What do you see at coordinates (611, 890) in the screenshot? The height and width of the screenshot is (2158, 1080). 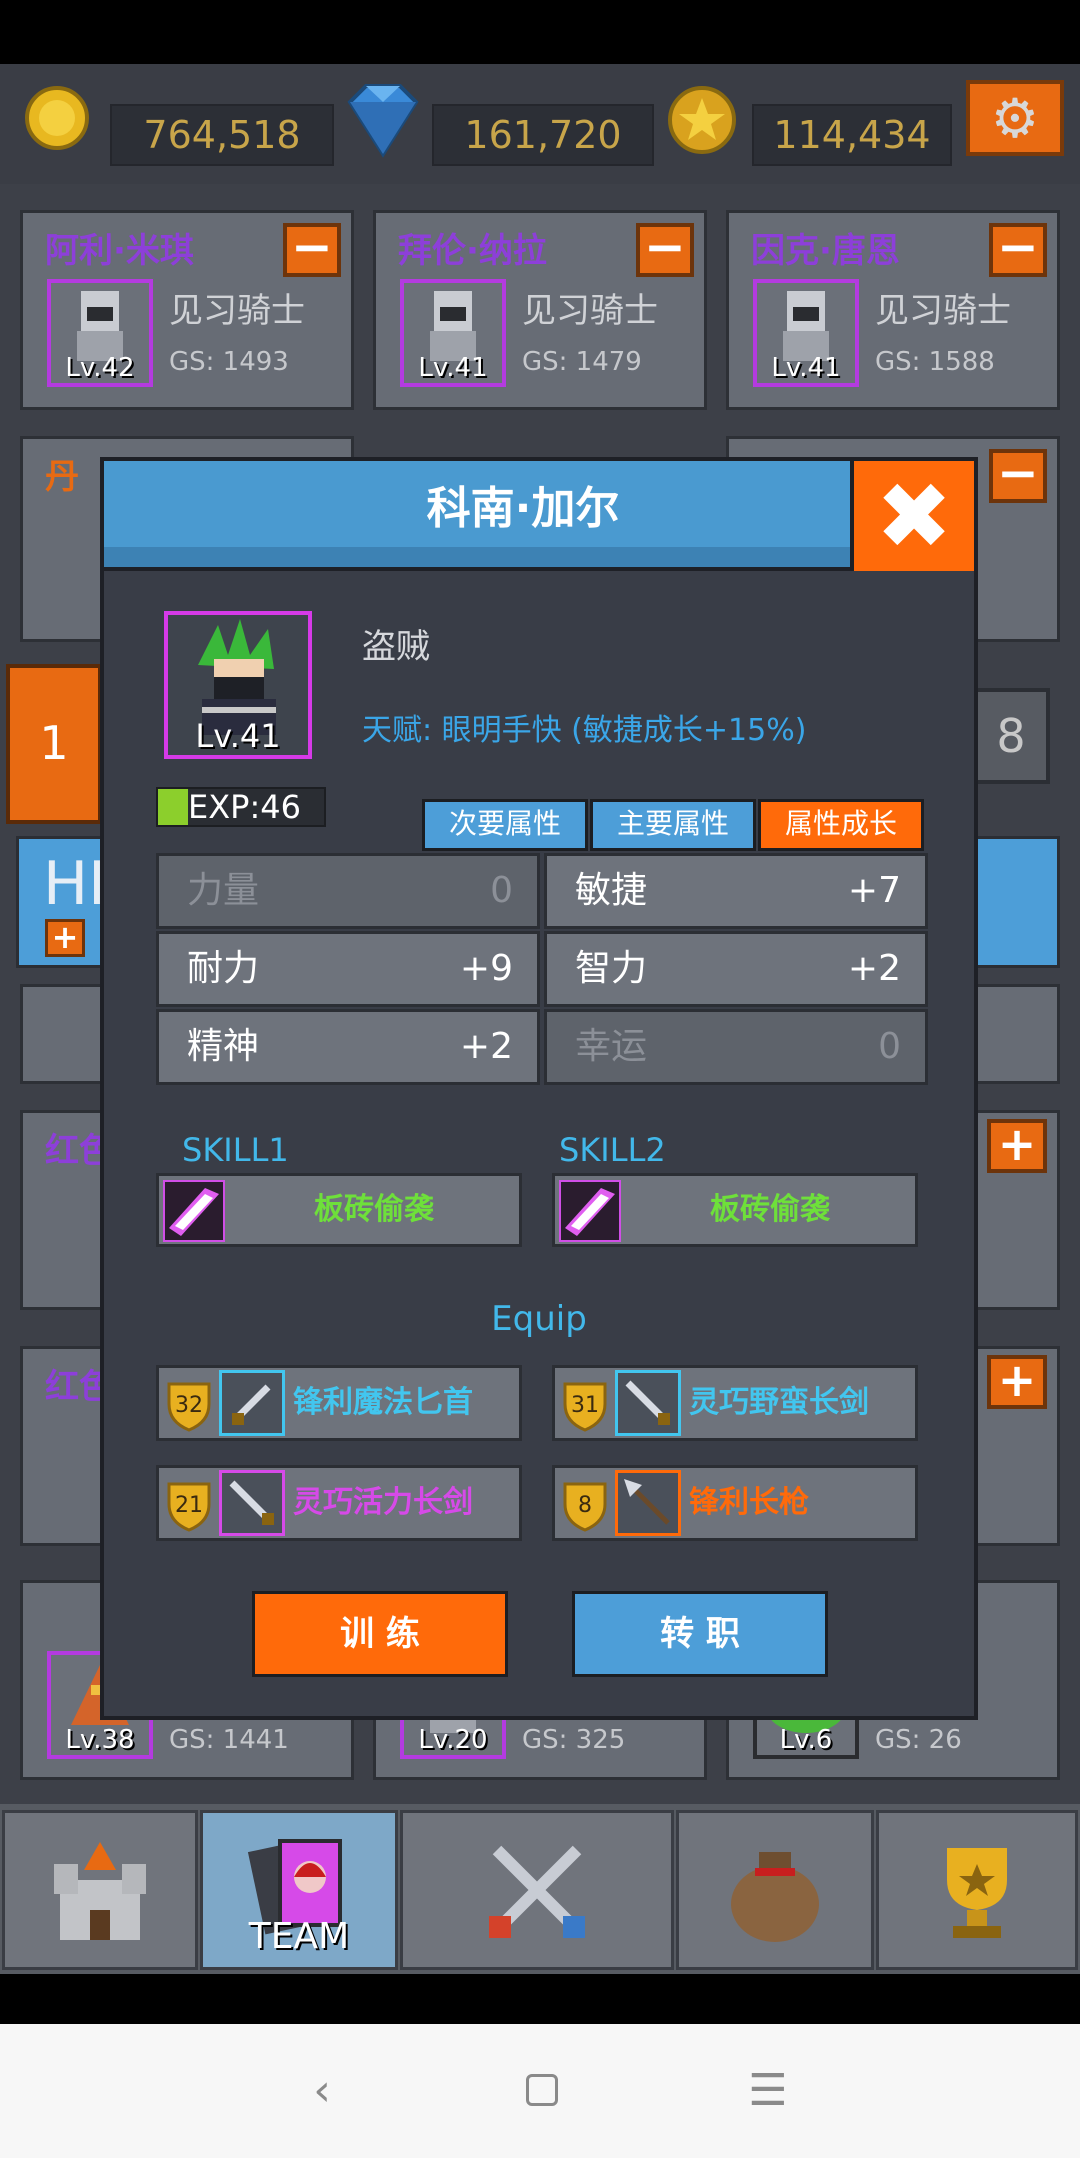 I see `stat-label: 敏捷` at bounding box center [611, 890].